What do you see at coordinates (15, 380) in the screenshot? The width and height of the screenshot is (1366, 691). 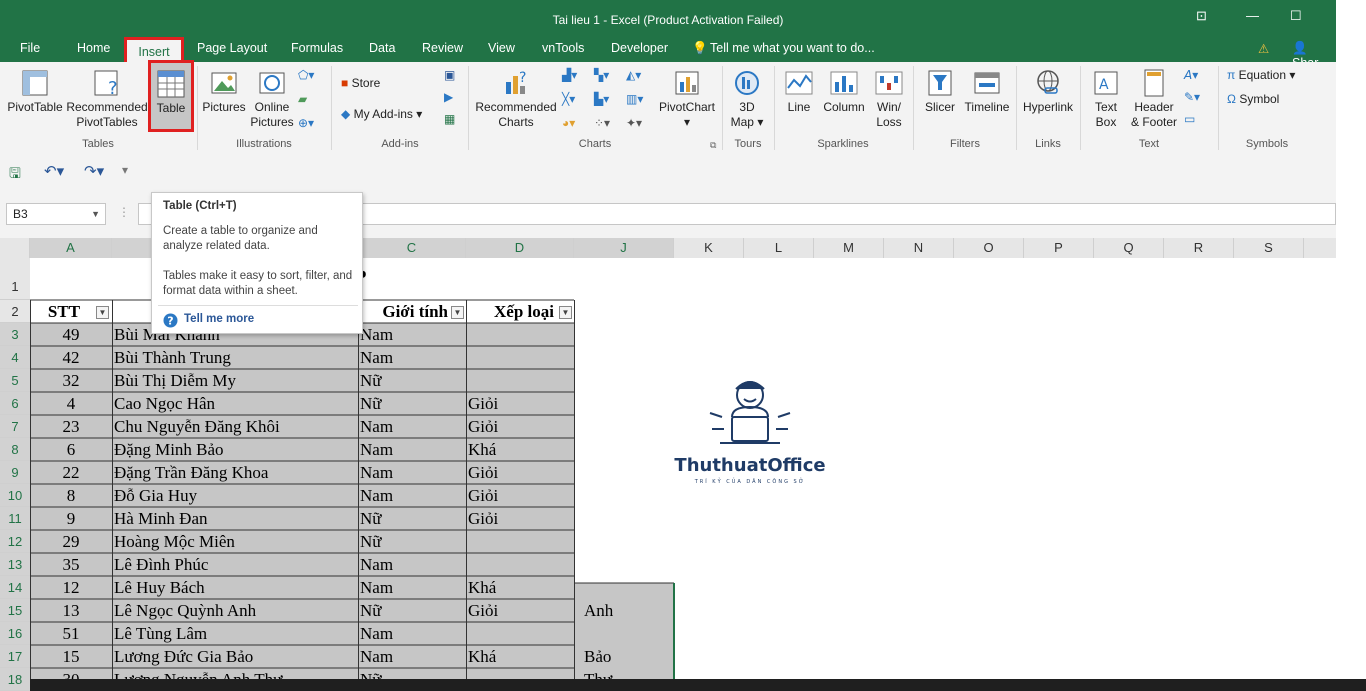 I see `row-header: 5` at bounding box center [15, 380].